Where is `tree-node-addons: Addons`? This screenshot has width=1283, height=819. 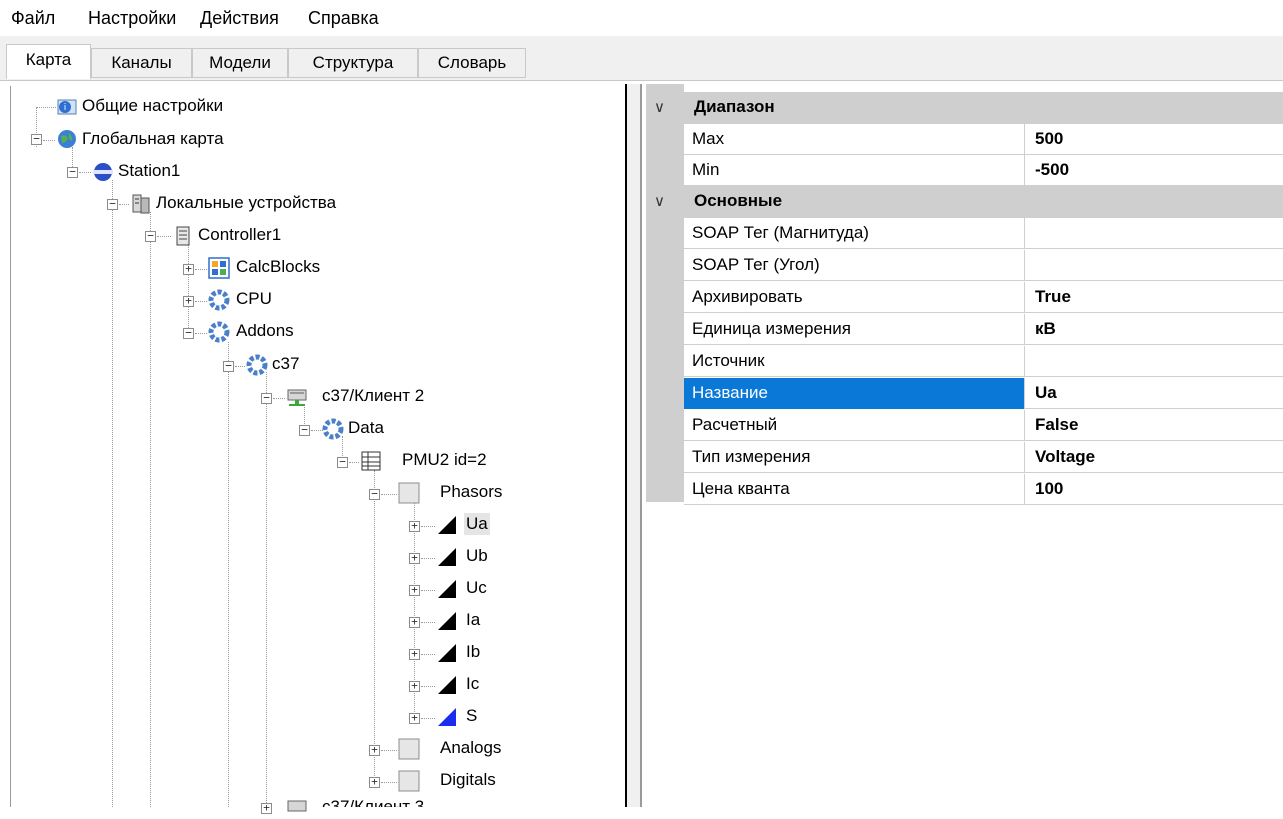 tree-node-addons: Addons is located at coordinates (265, 331).